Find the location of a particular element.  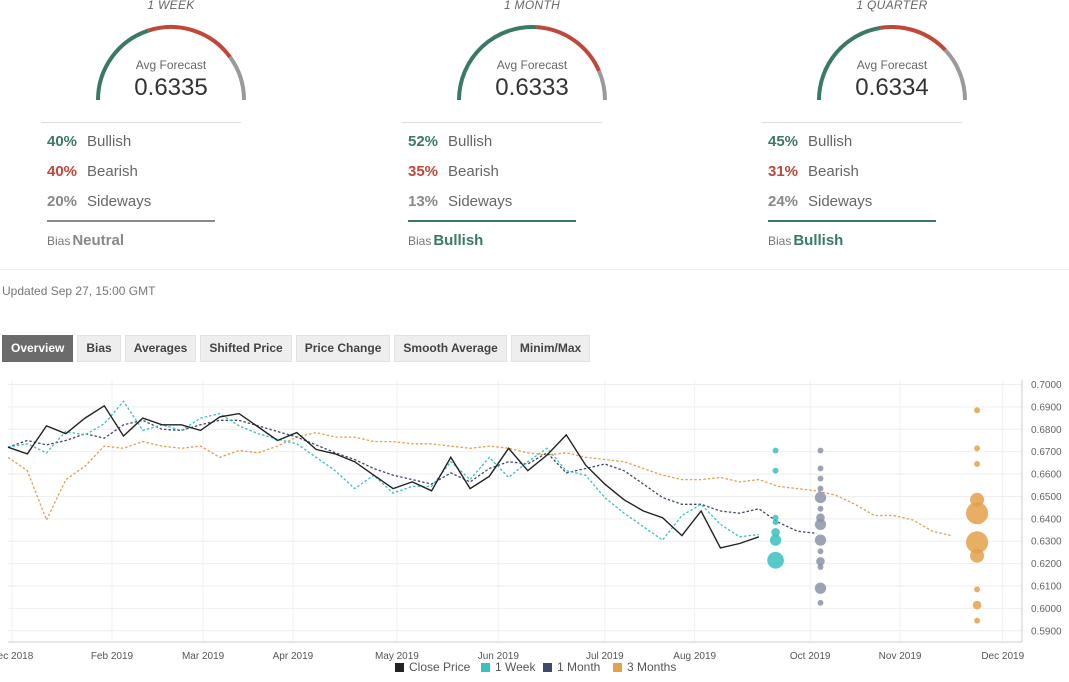

bearish-pct: 31% is located at coordinates (783, 171).